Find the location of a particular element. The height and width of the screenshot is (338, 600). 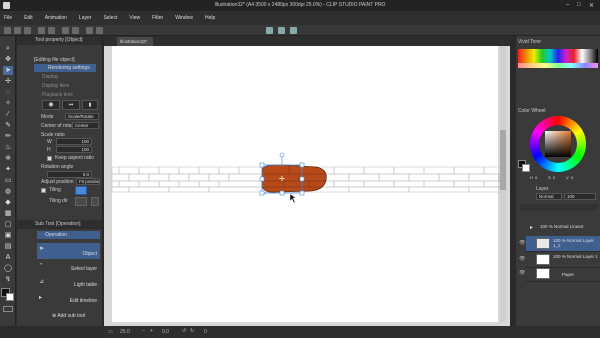

navigator-icon: ▭ is located at coordinates (110, 332).